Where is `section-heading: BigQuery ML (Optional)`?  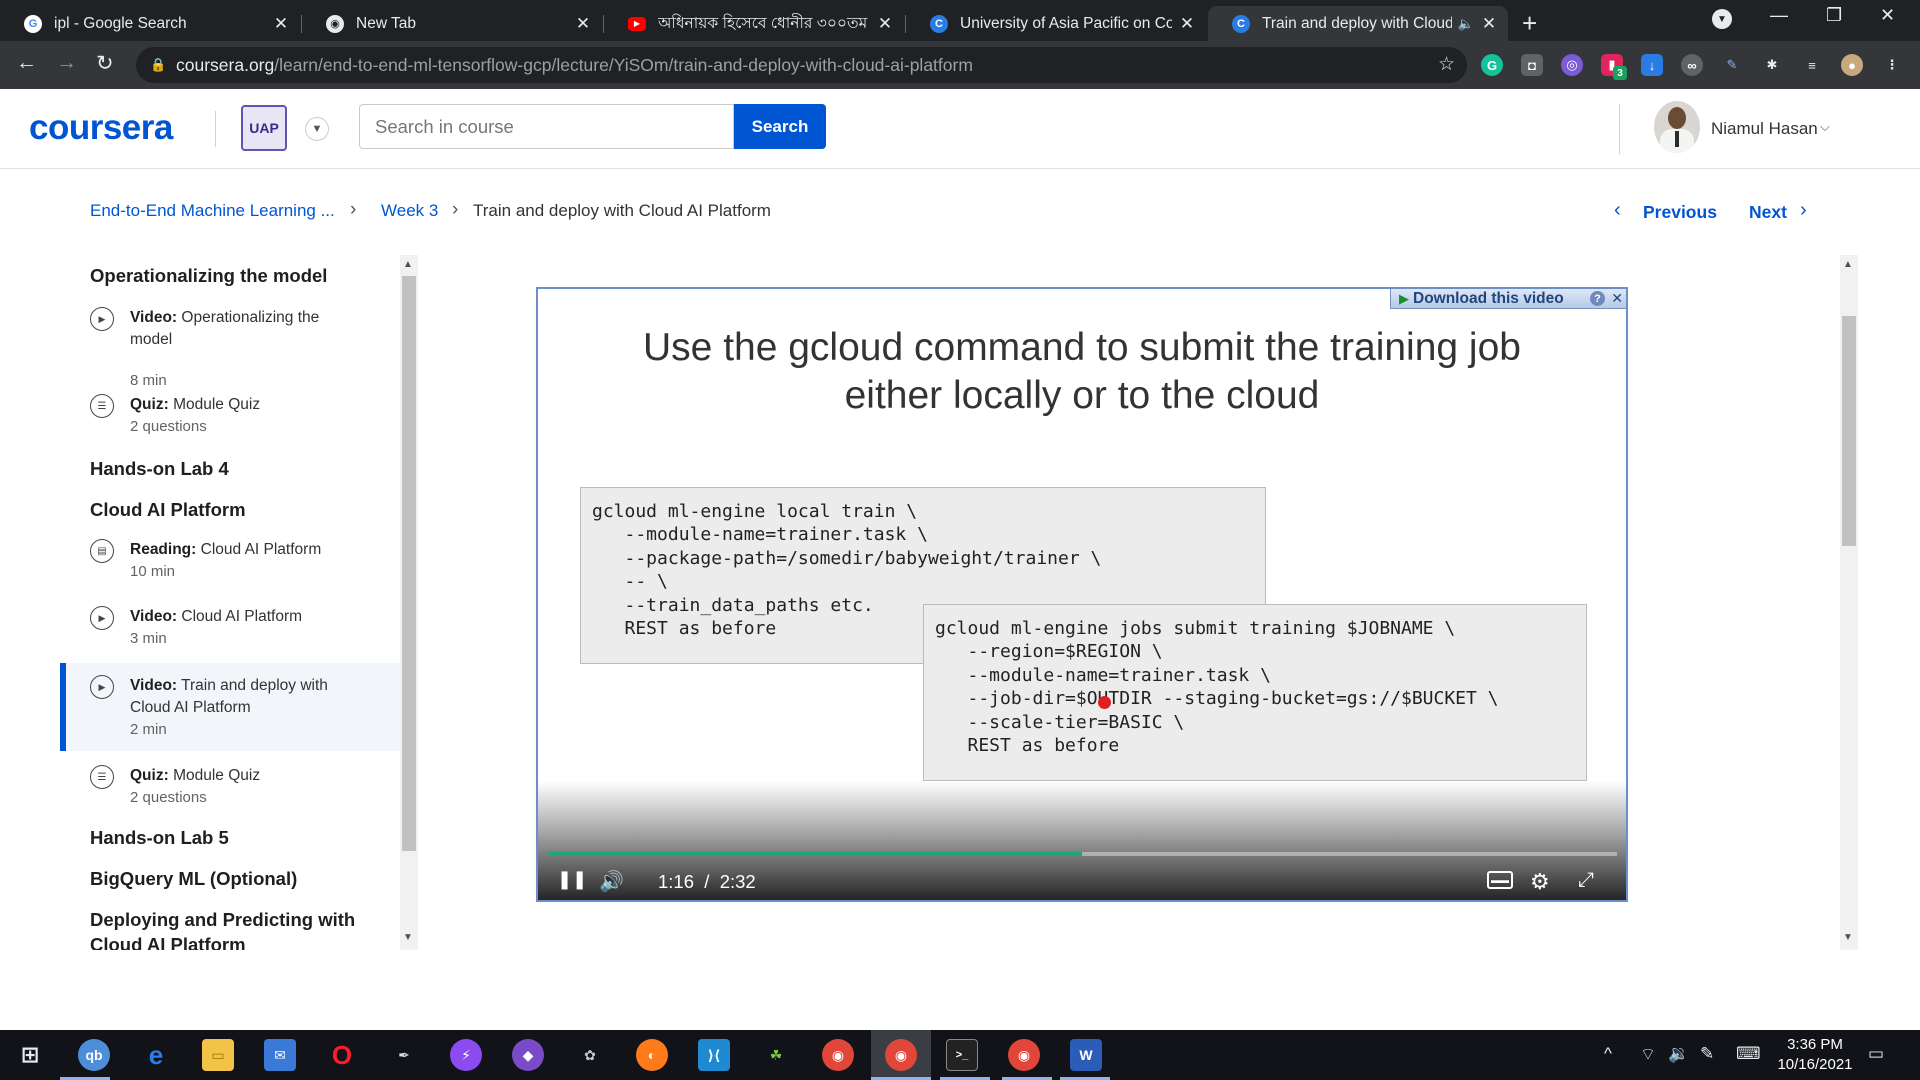 section-heading: BigQuery ML (Optional) is located at coordinates (193, 879).